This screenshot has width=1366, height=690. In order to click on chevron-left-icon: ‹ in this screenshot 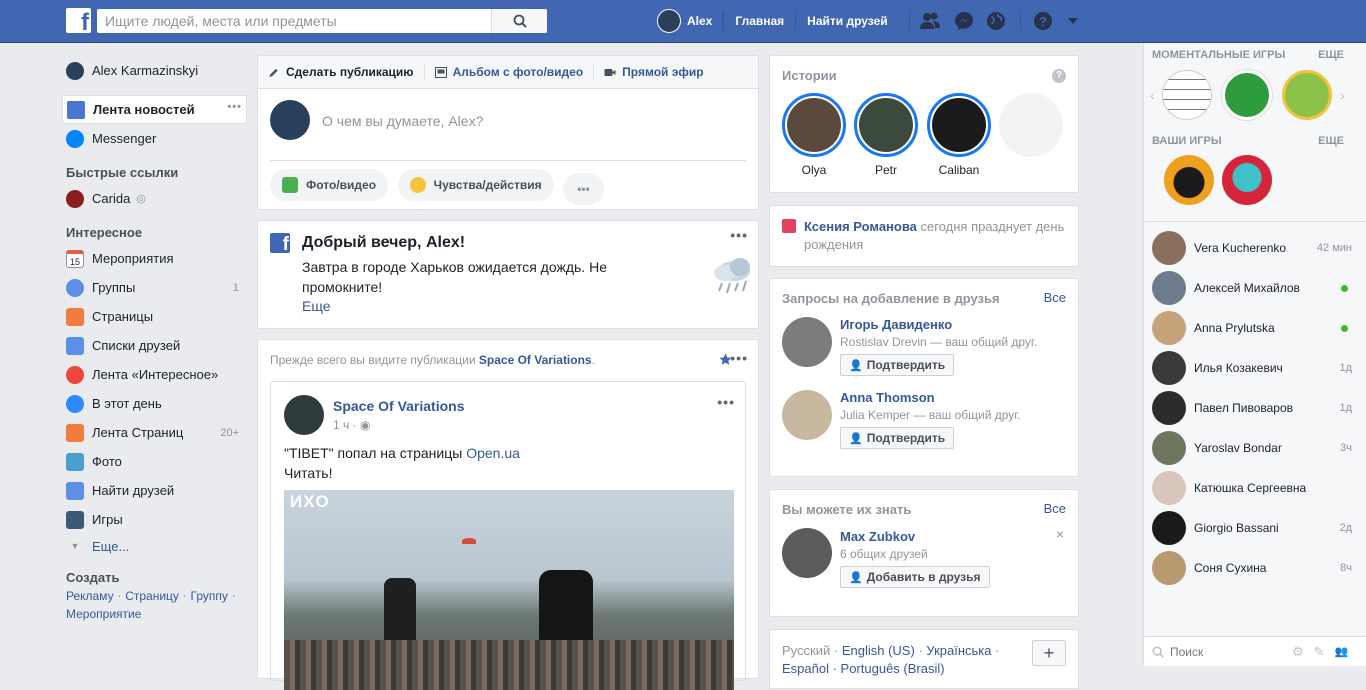, I will do `click(1152, 95)`.